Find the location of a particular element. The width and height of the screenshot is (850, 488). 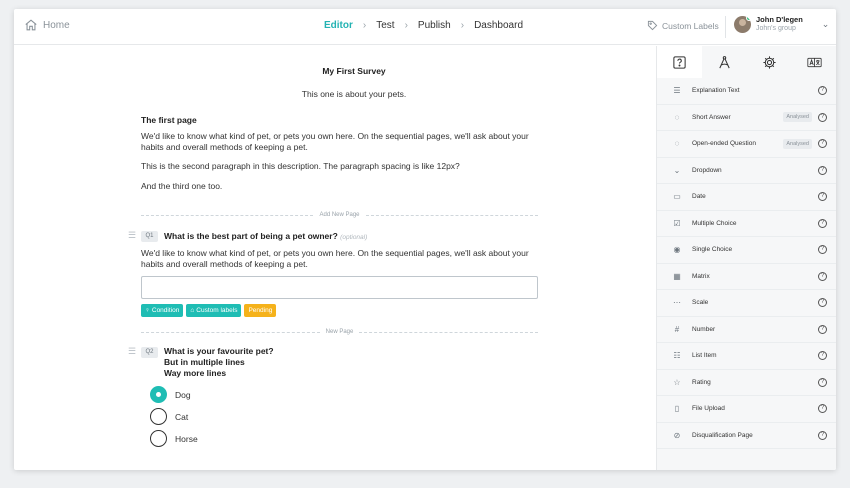

add-new-page-label: Add New Page is located at coordinates (339, 215).